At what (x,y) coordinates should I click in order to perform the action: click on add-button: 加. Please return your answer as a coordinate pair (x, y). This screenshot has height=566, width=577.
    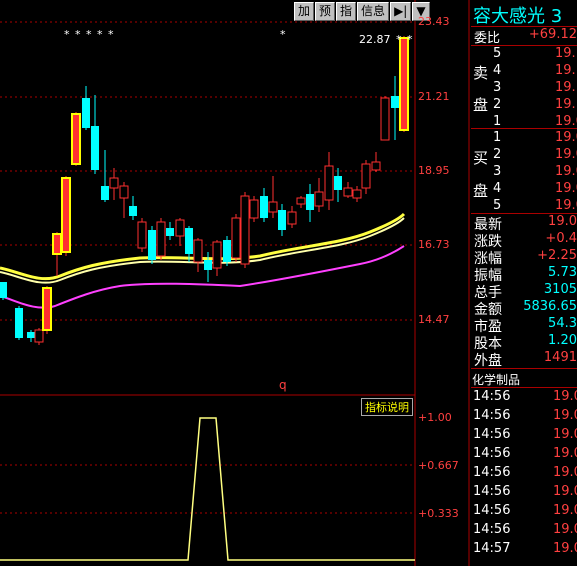
    Looking at the image, I should click on (304, 11).